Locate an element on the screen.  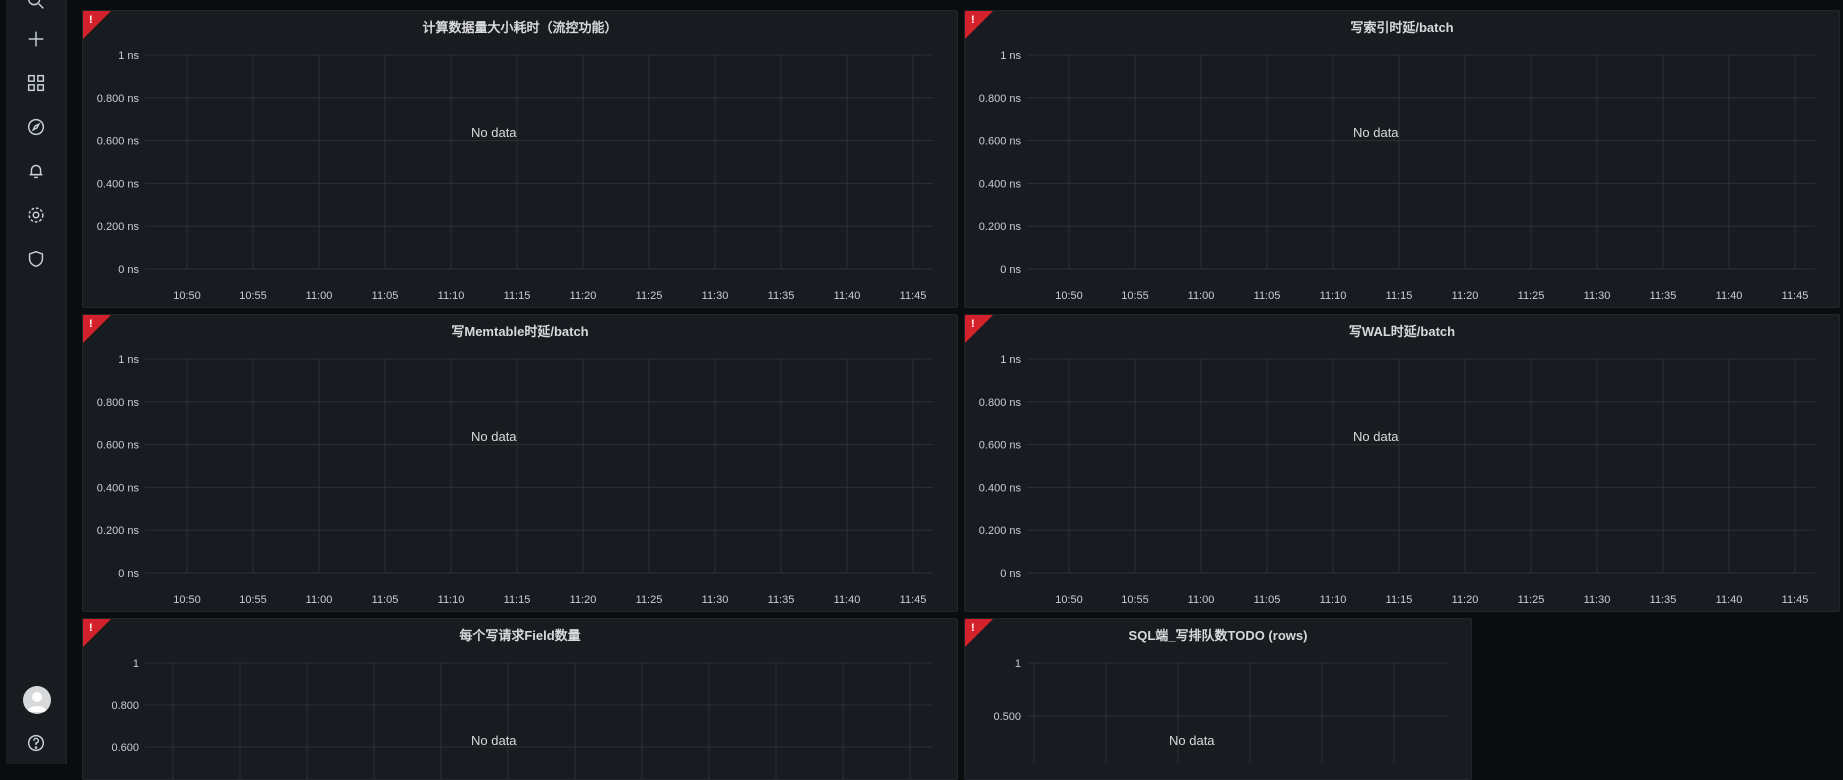
side-nav is located at coordinates (36, 382).